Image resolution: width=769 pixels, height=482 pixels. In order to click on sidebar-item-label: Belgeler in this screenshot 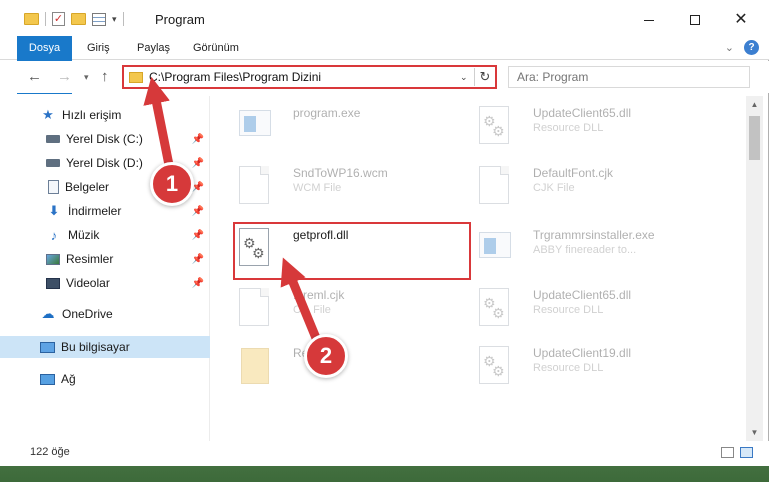, I will do `click(87, 187)`.